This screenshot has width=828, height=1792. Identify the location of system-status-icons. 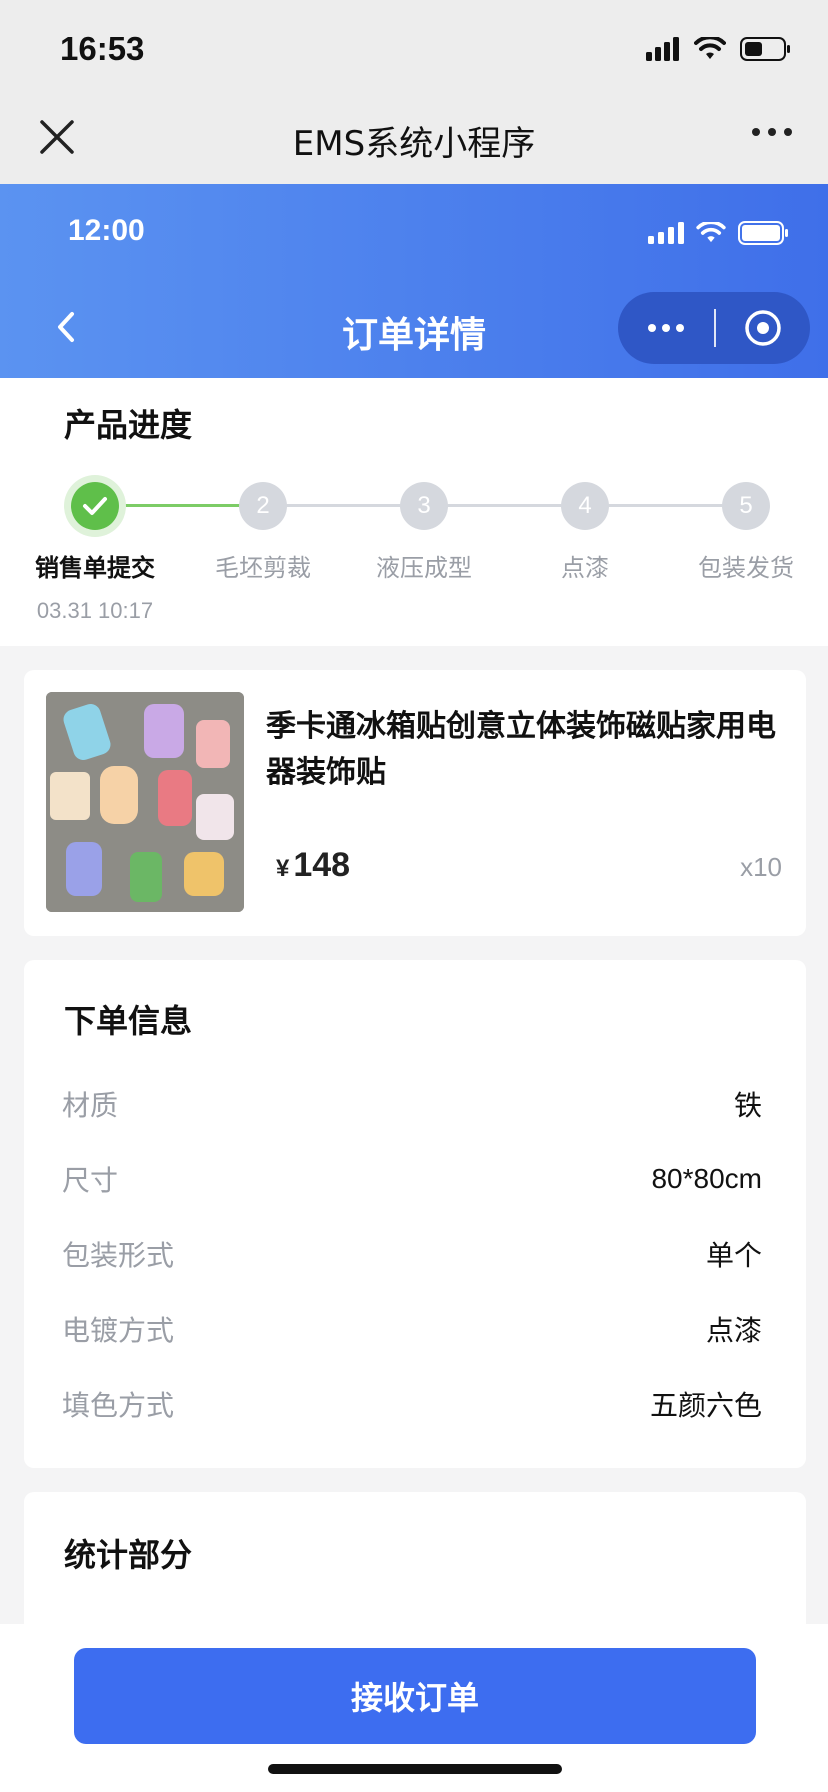
(719, 49).